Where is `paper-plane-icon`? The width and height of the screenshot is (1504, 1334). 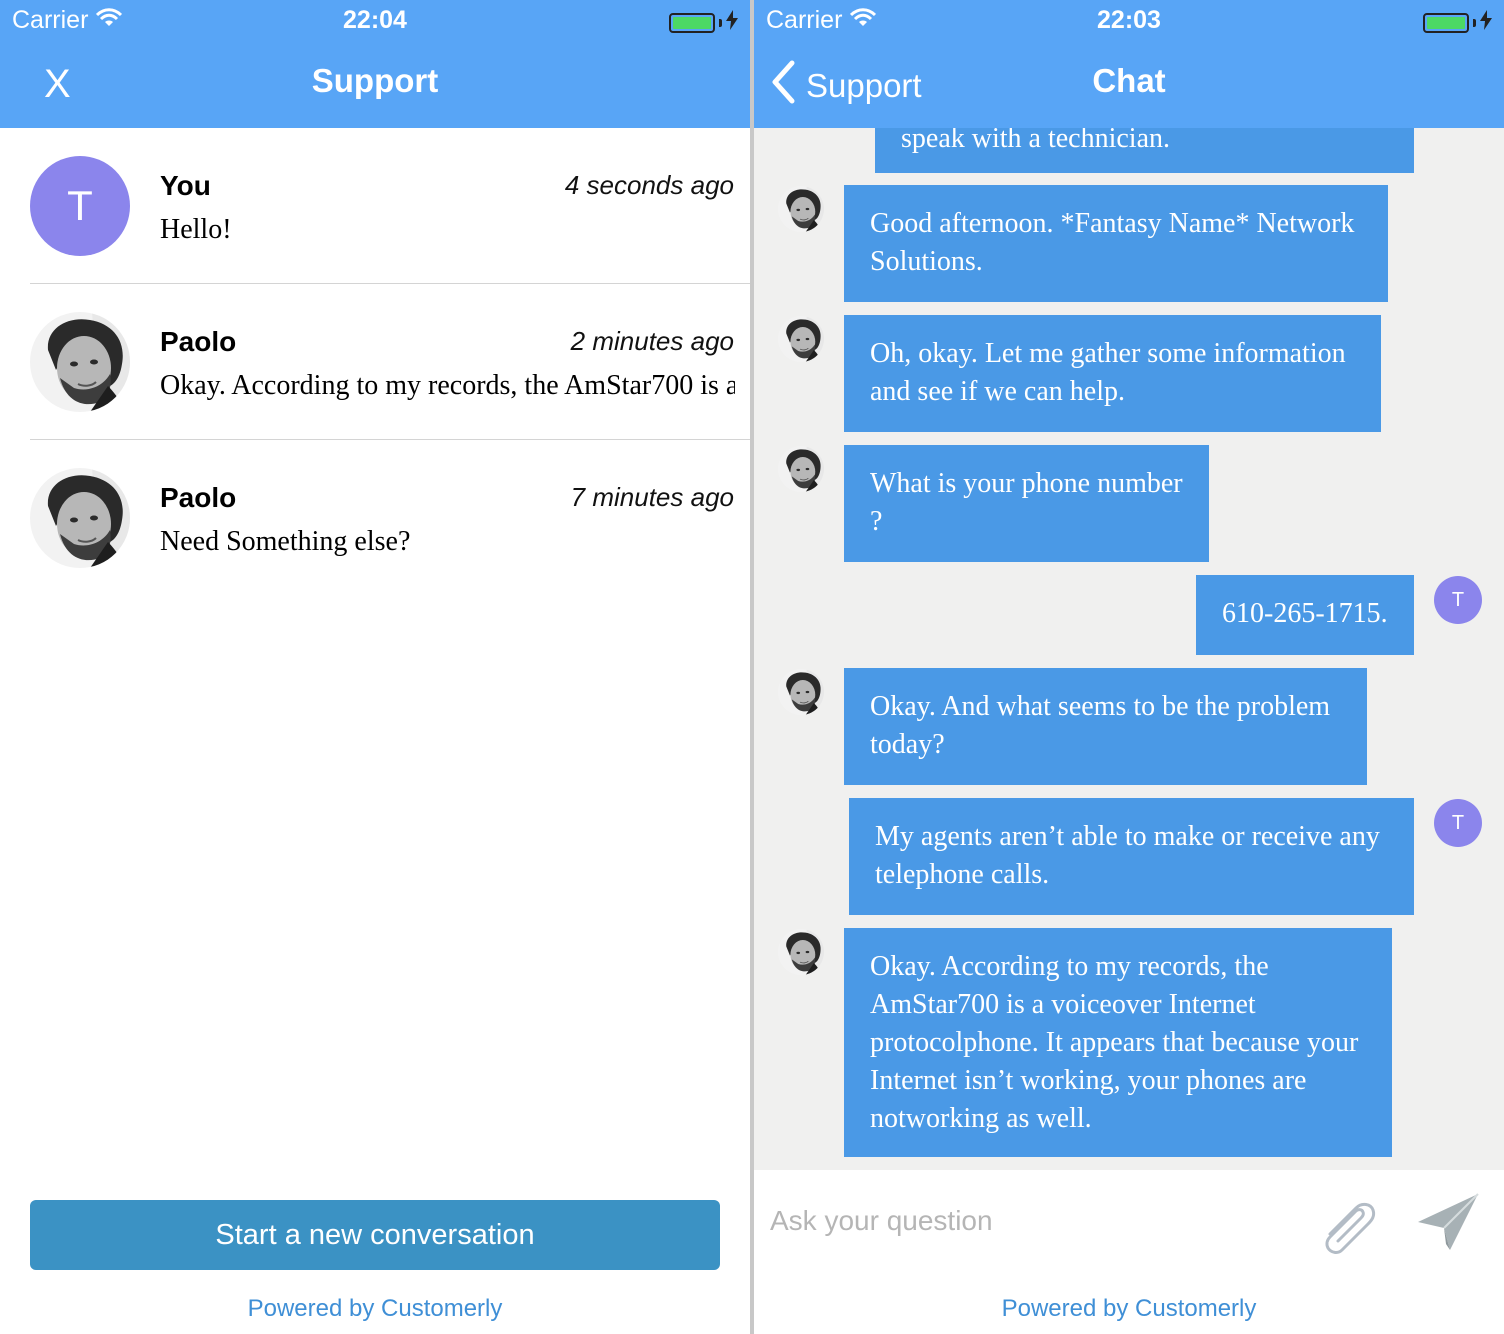 paper-plane-icon is located at coordinates (1448, 1224).